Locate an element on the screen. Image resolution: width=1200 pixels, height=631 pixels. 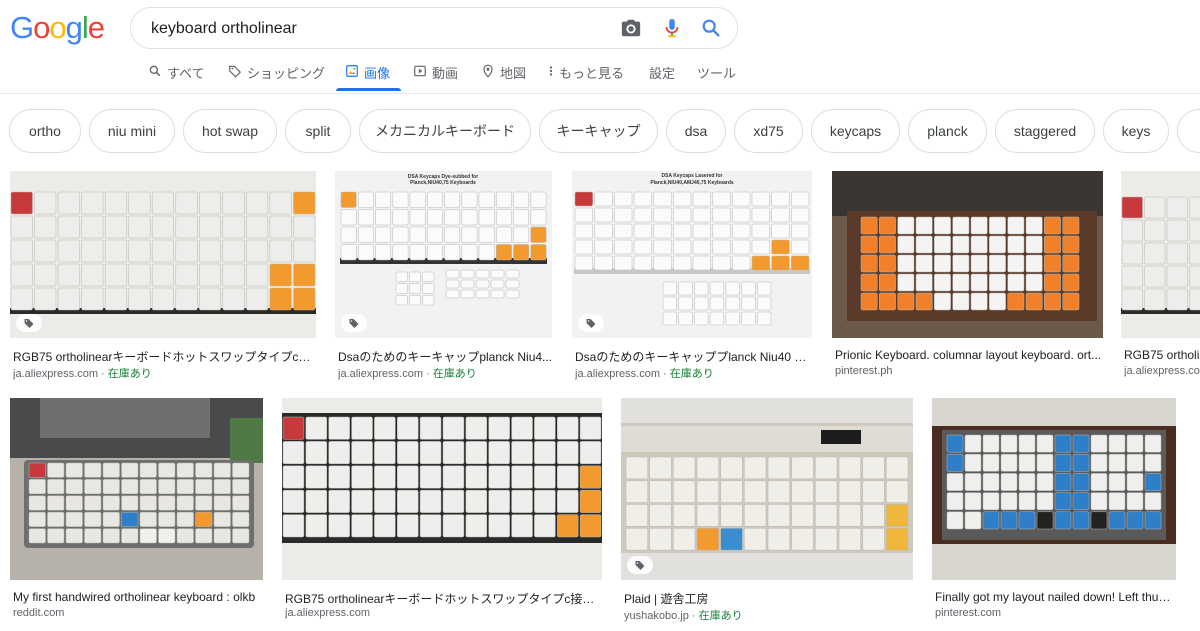
google-logo: Google is located at coordinates (57, 28).